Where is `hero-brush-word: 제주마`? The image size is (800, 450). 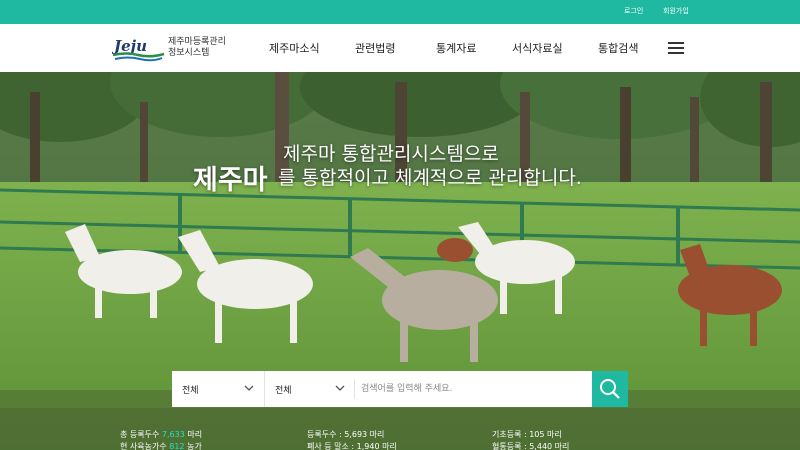
hero-brush-word: 제주마 is located at coordinates (230, 180).